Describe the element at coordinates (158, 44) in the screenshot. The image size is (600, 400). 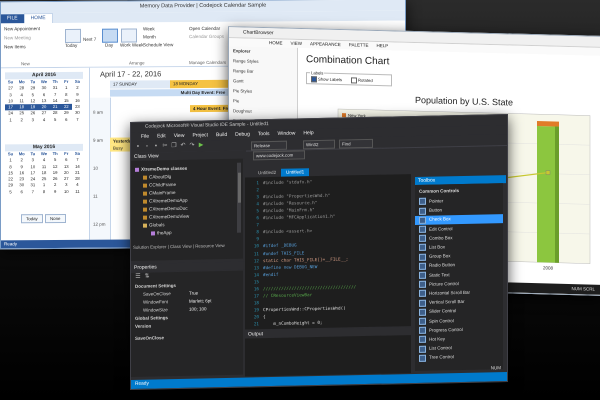
I see `schedule-view-button: Schedule View` at that location.